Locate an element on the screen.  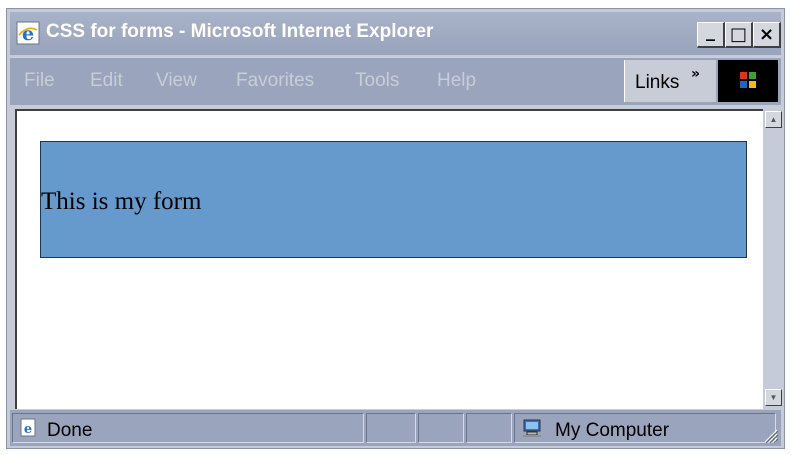
menu-edit: Edit is located at coordinates (106, 81).